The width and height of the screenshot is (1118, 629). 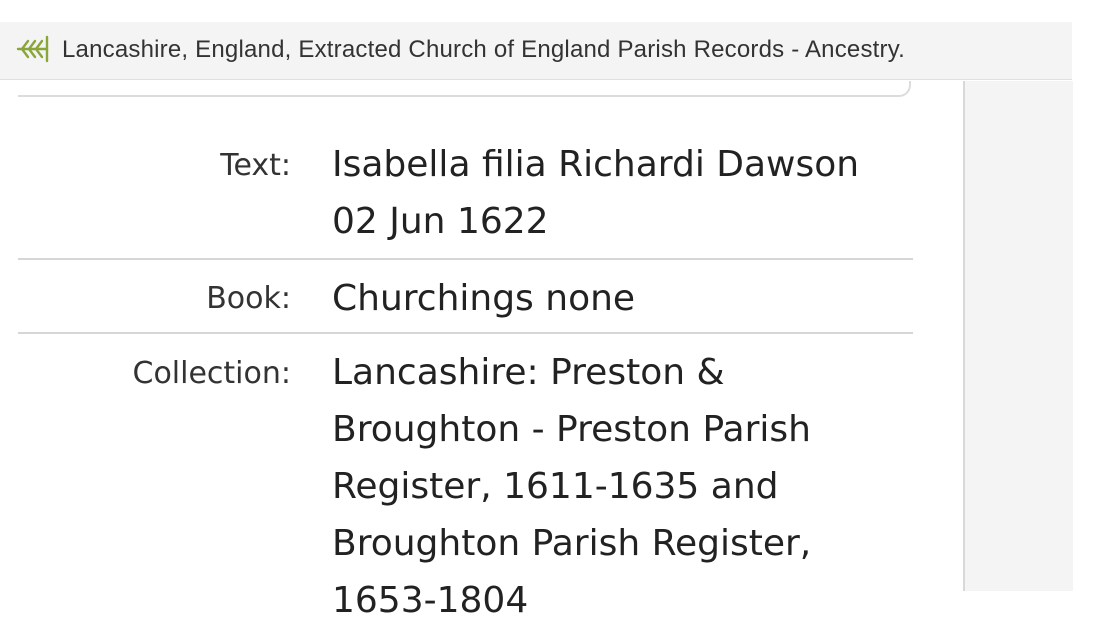 What do you see at coordinates (464, 89) in the screenshot?
I see `card-bottom-edge` at bounding box center [464, 89].